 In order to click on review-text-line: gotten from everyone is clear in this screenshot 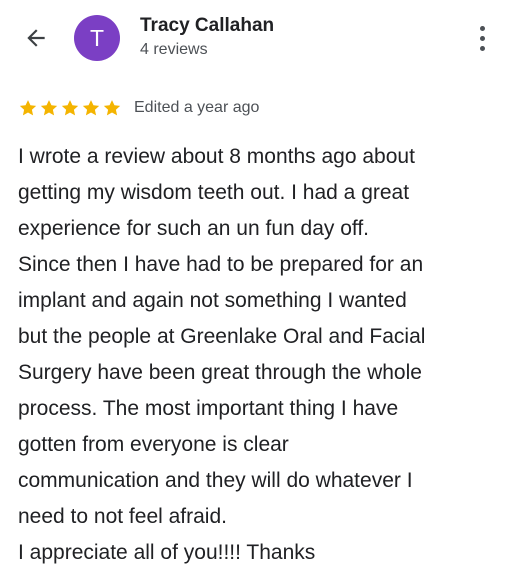, I will do `click(153, 444)`.